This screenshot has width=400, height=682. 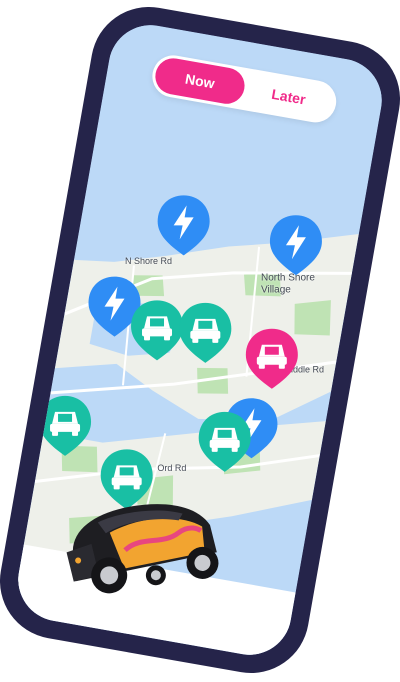 What do you see at coordinates (172, 468) in the screenshot?
I see `map-label-ord-rd: Ord Rd` at bounding box center [172, 468].